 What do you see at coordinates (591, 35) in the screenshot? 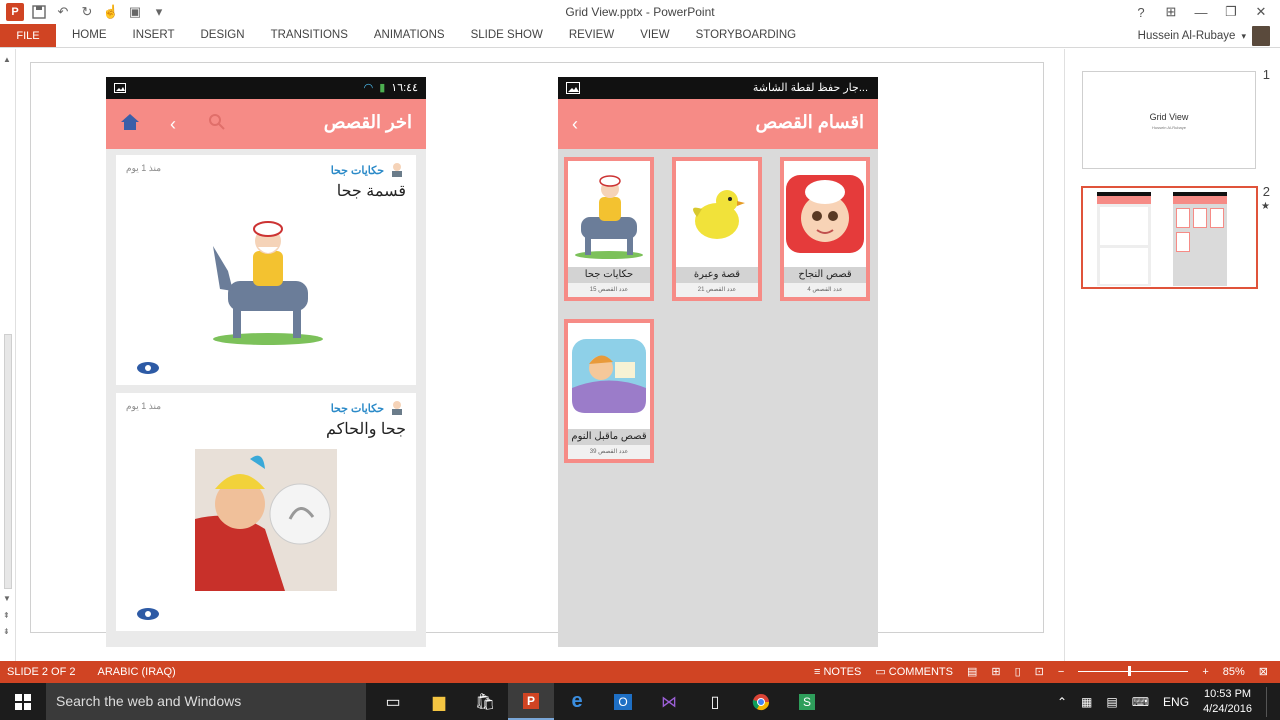
I see `tab-review: REVIEW` at bounding box center [591, 35].